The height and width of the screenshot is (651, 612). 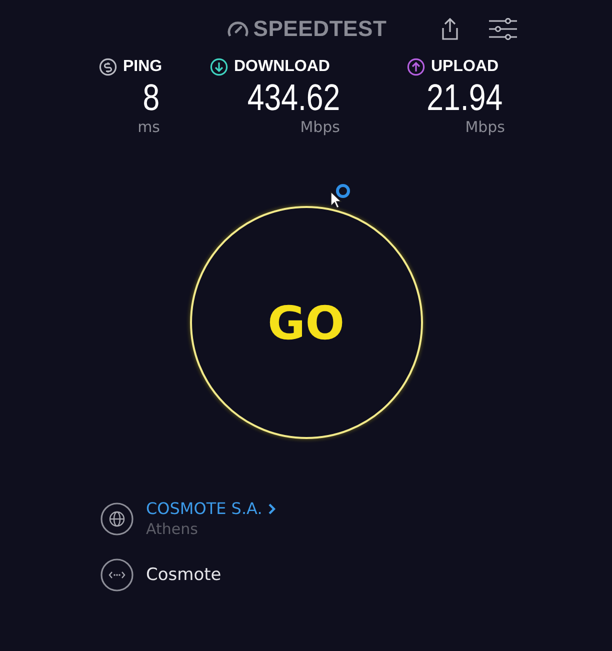 I want to click on share-icon, so click(x=449, y=29).